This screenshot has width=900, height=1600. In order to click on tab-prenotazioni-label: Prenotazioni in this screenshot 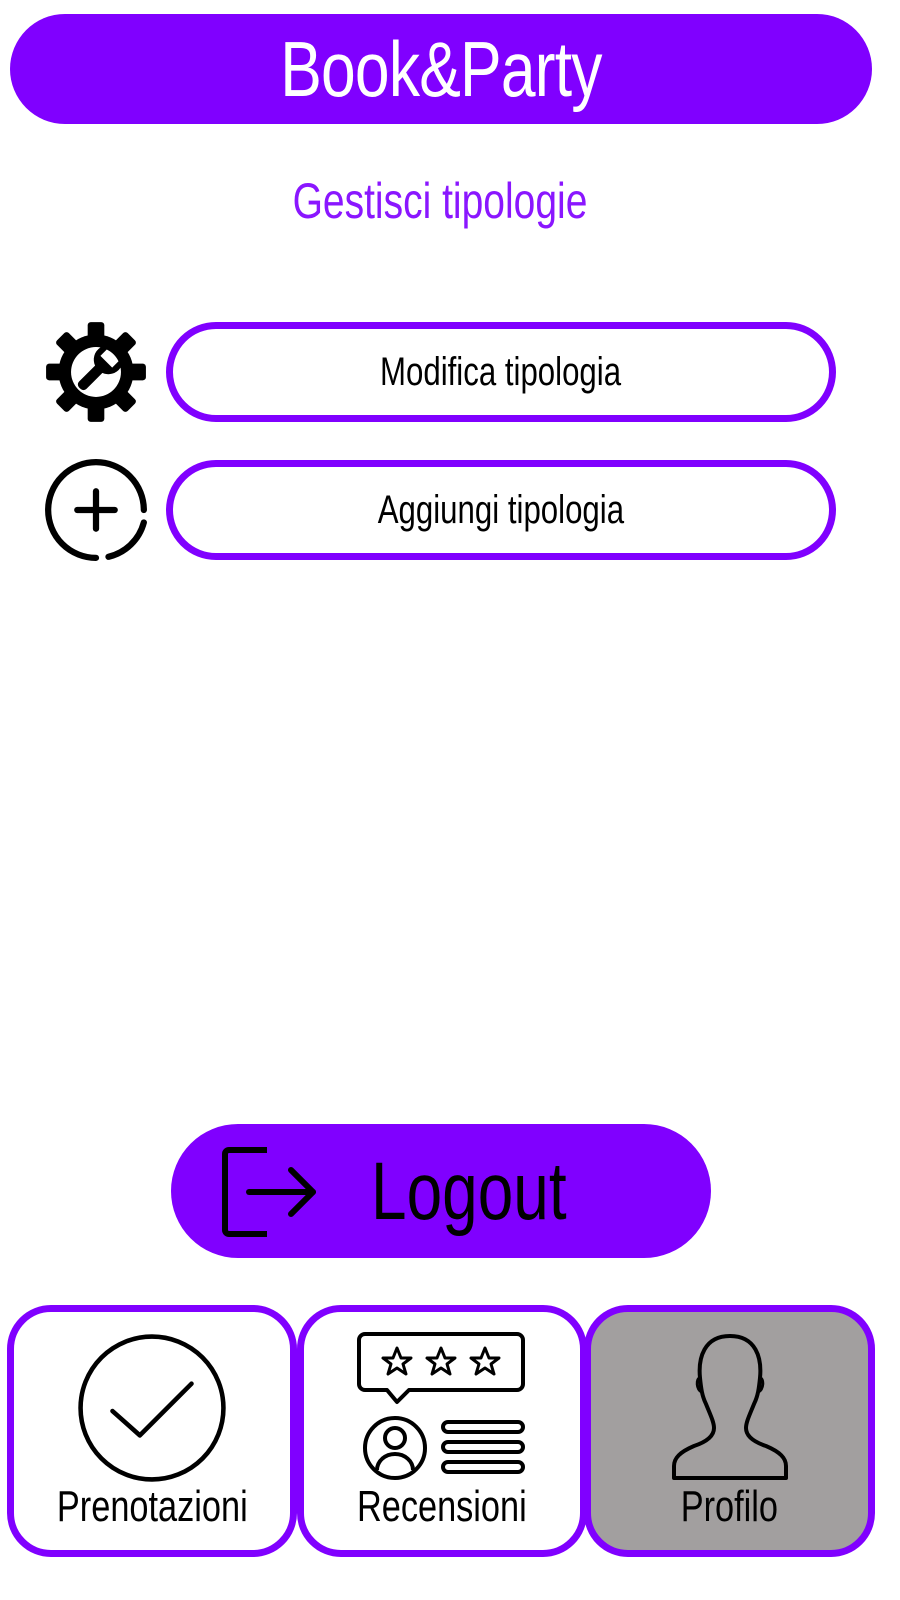, I will do `click(152, 1506)`.